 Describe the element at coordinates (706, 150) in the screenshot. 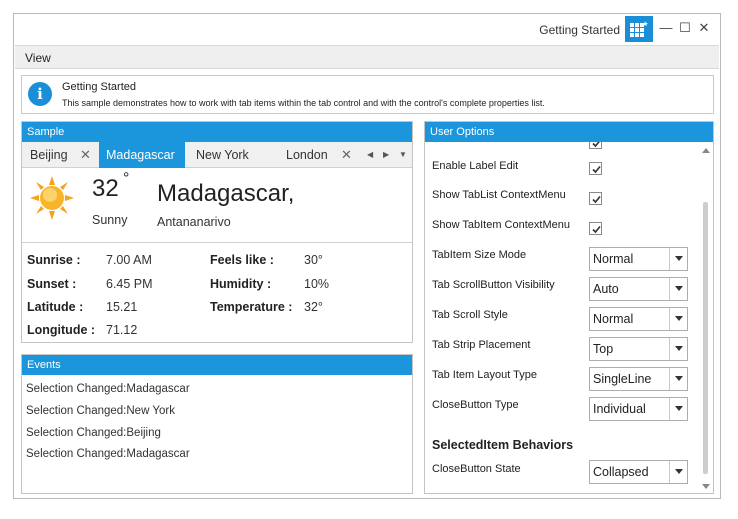

I see `scroll-up-icon` at that location.